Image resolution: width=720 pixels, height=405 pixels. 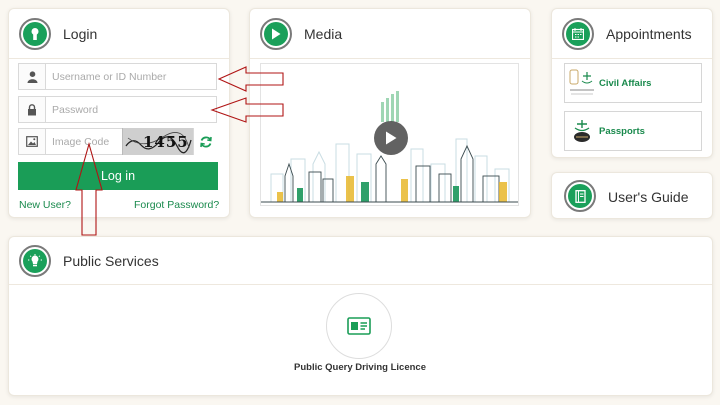 I want to click on users-guide-title: User's Guide, so click(x=648, y=197).